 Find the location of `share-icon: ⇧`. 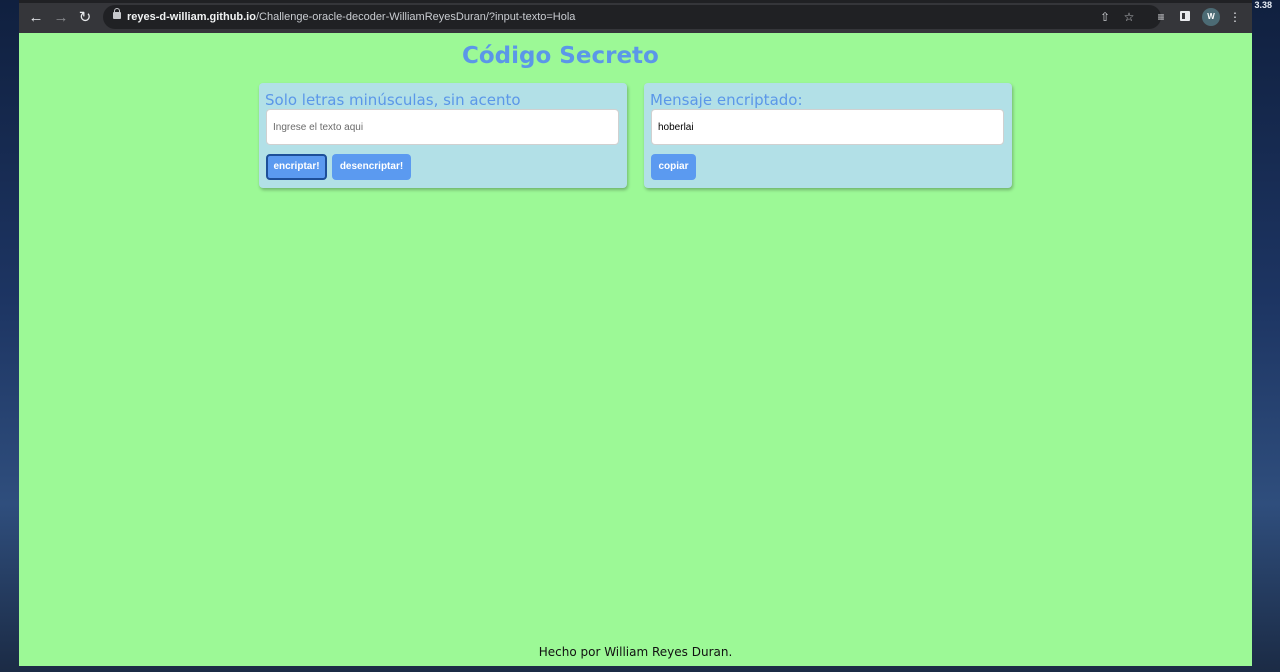

share-icon: ⇧ is located at coordinates (1105, 17).